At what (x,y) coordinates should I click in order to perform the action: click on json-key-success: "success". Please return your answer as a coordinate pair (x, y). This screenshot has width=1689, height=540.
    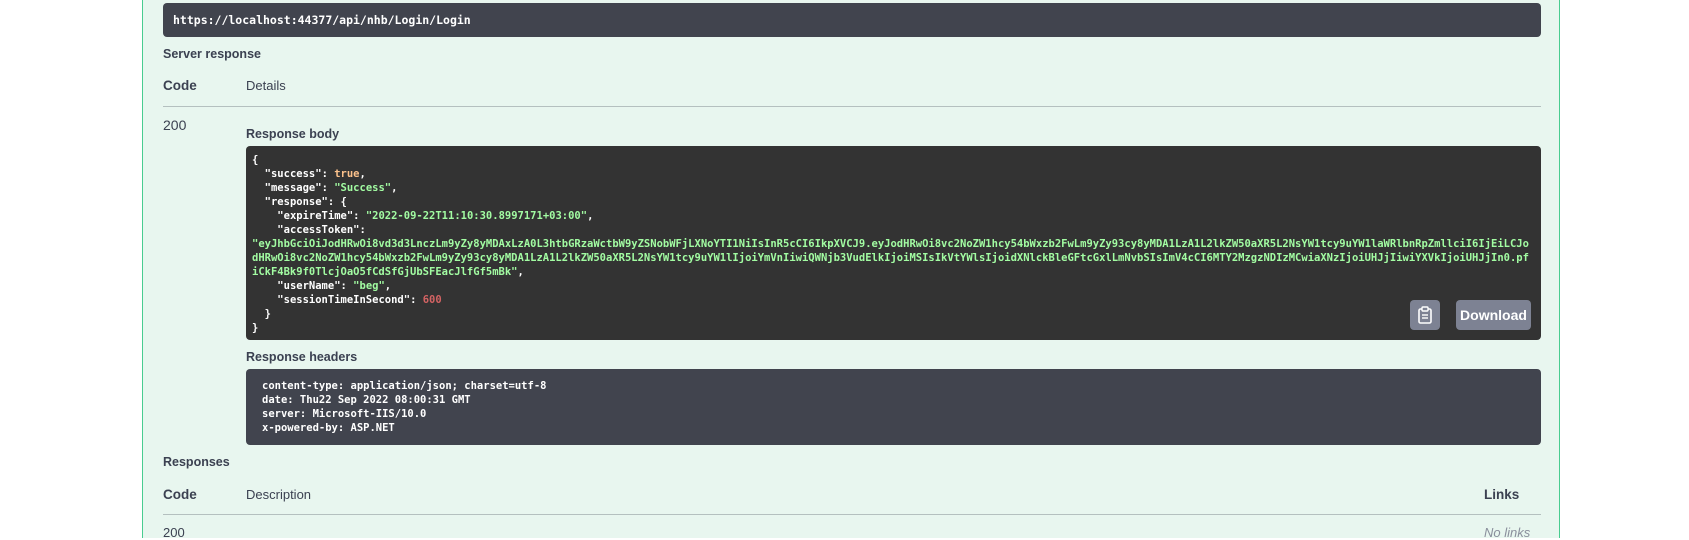
    Looking at the image, I should click on (293, 174).